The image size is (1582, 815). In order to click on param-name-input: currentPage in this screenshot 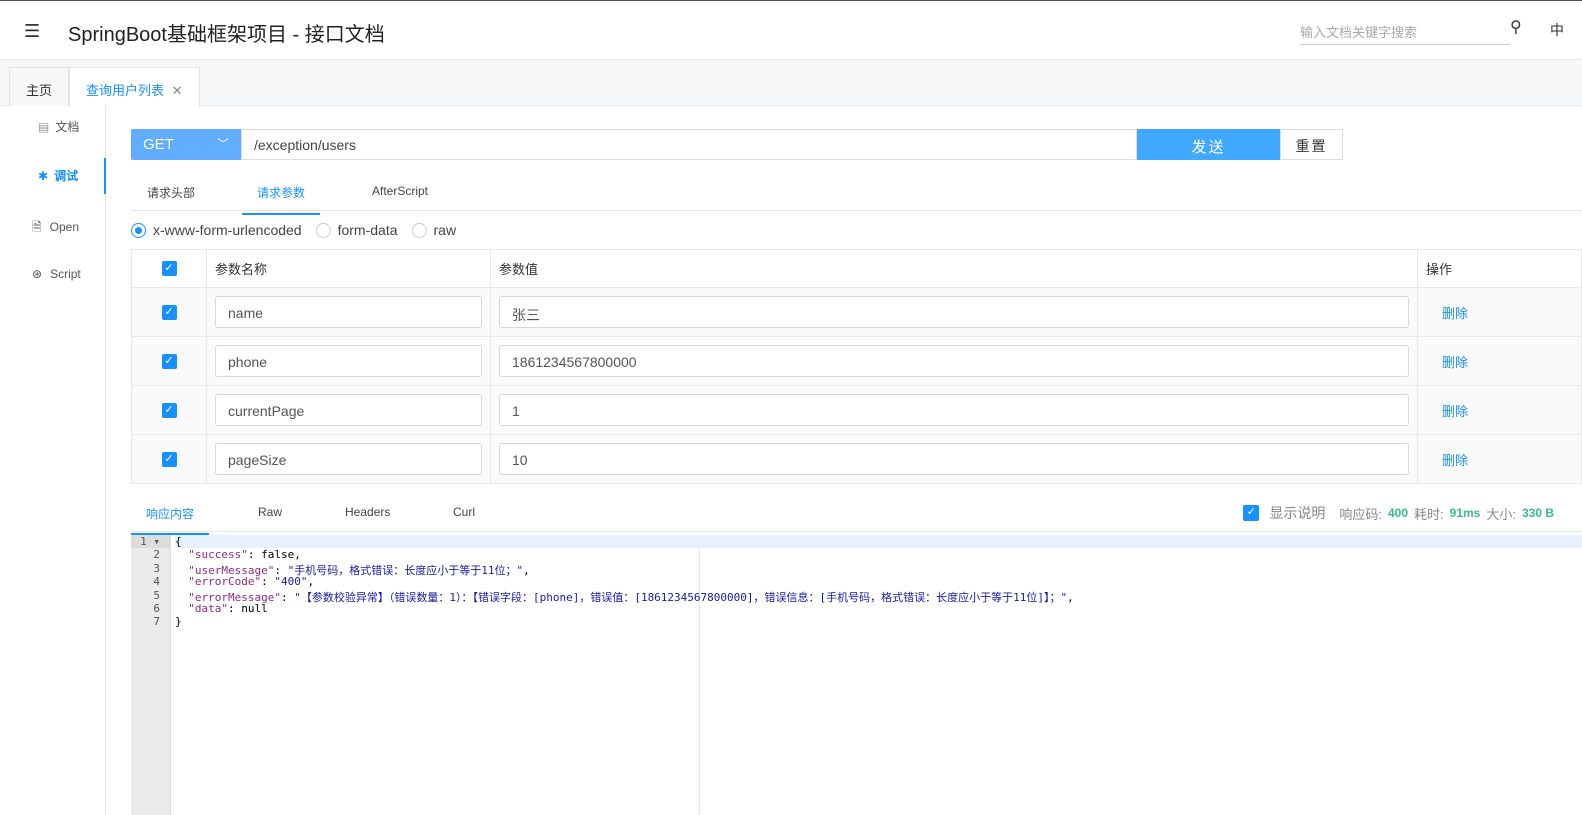, I will do `click(348, 410)`.